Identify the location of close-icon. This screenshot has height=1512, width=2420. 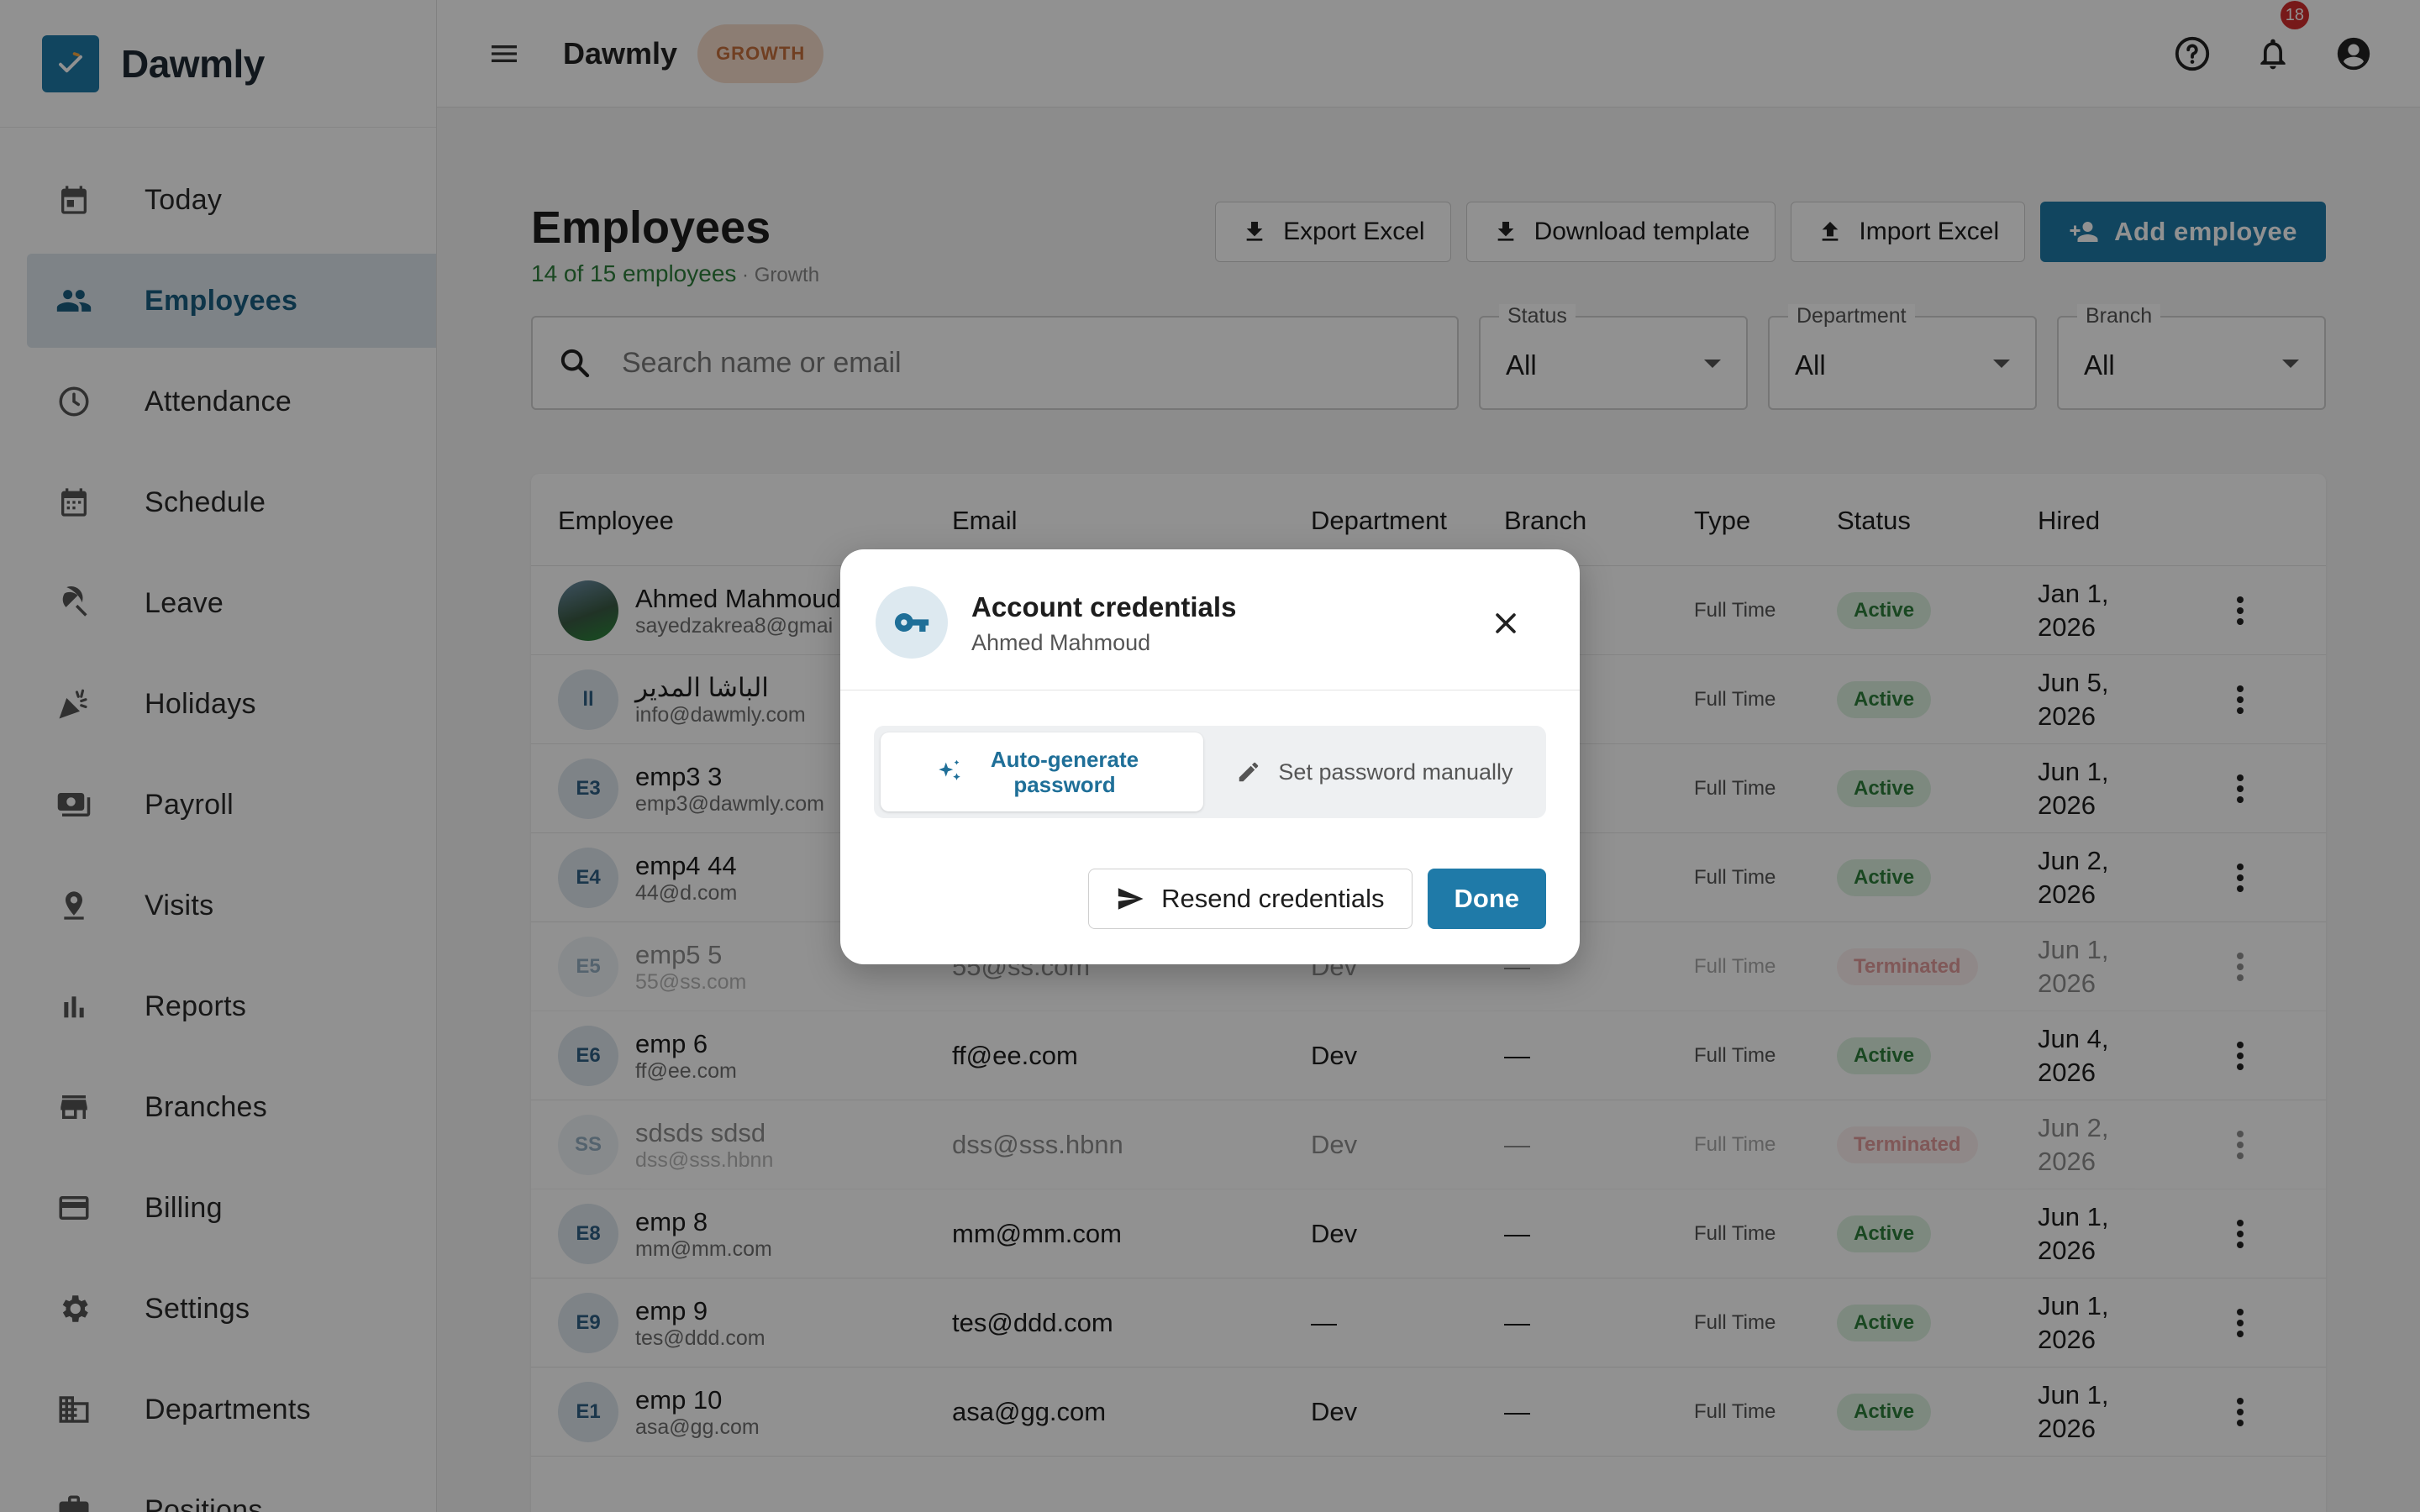
(1506, 623).